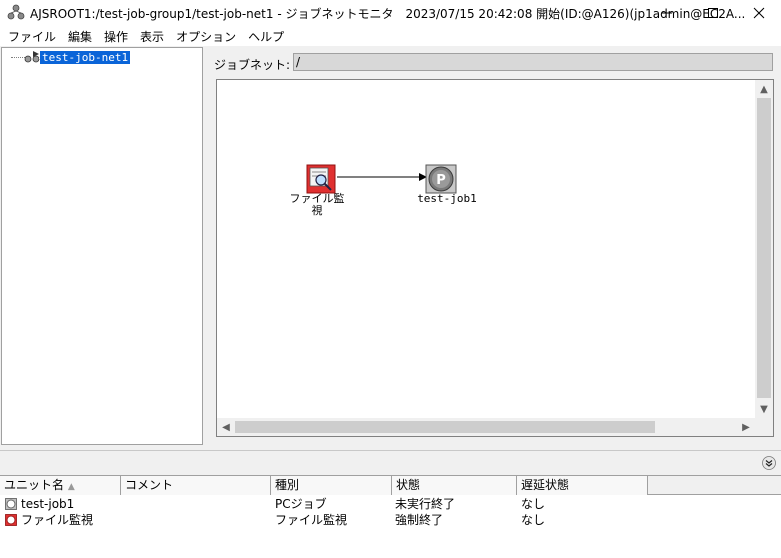  I want to click on list-row: ファイル監視 ファイル監視 強制終了 なし, so click(390, 520).